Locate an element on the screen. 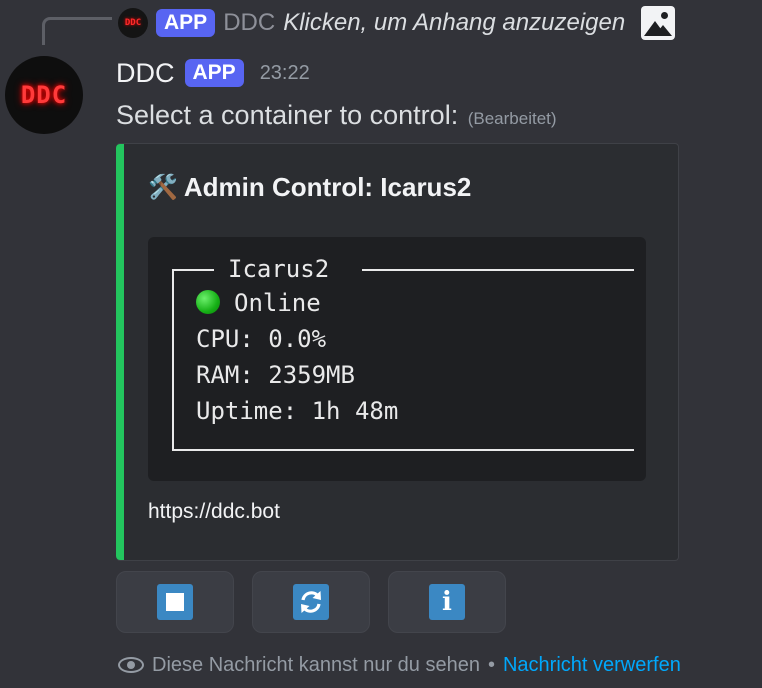 The image size is (762, 688). reply-text: Klicken, um Anhang anzuzeigen is located at coordinates (454, 23).